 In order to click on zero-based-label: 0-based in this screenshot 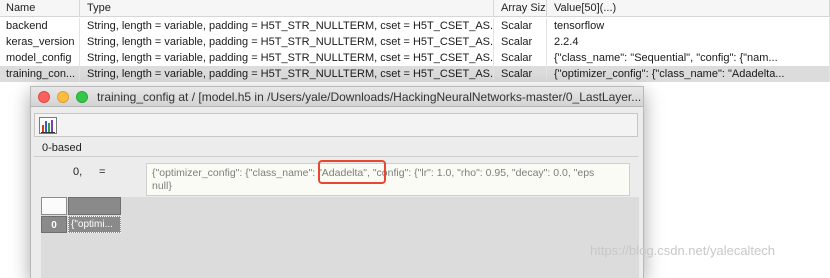, I will do `click(62, 148)`.